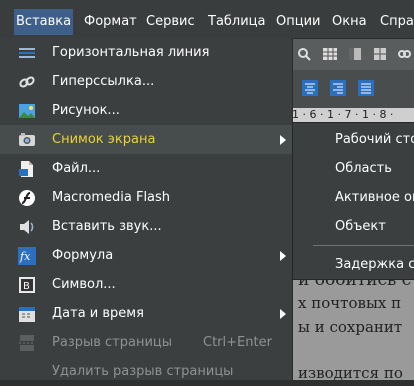 The height and width of the screenshot is (386, 414). I want to click on align-right-icon, so click(338, 88).